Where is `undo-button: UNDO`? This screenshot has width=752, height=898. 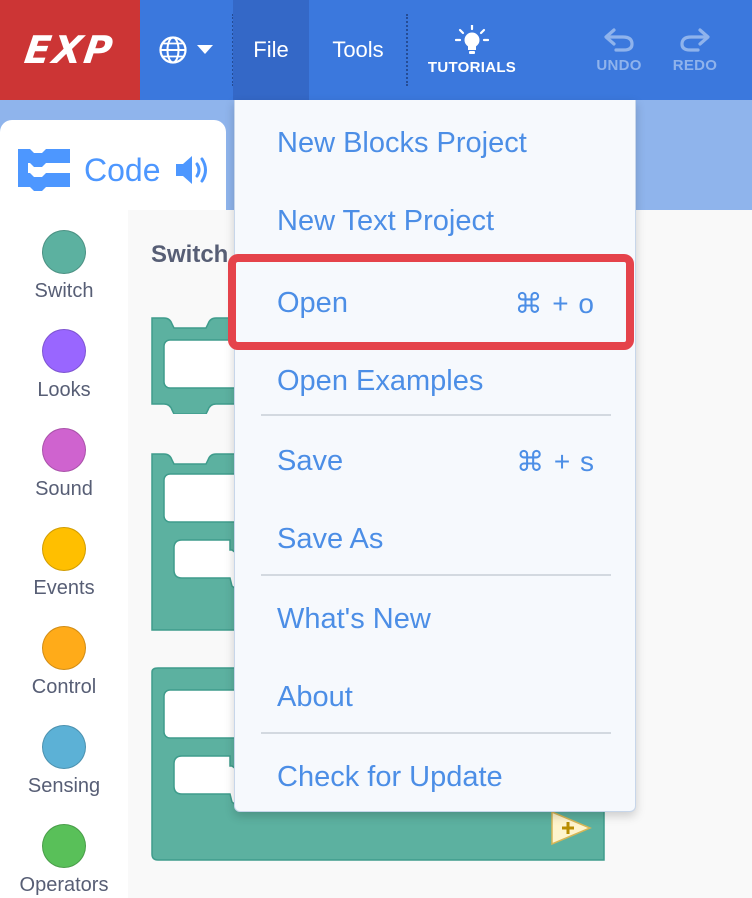 undo-button: UNDO is located at coordinates (619, 50).